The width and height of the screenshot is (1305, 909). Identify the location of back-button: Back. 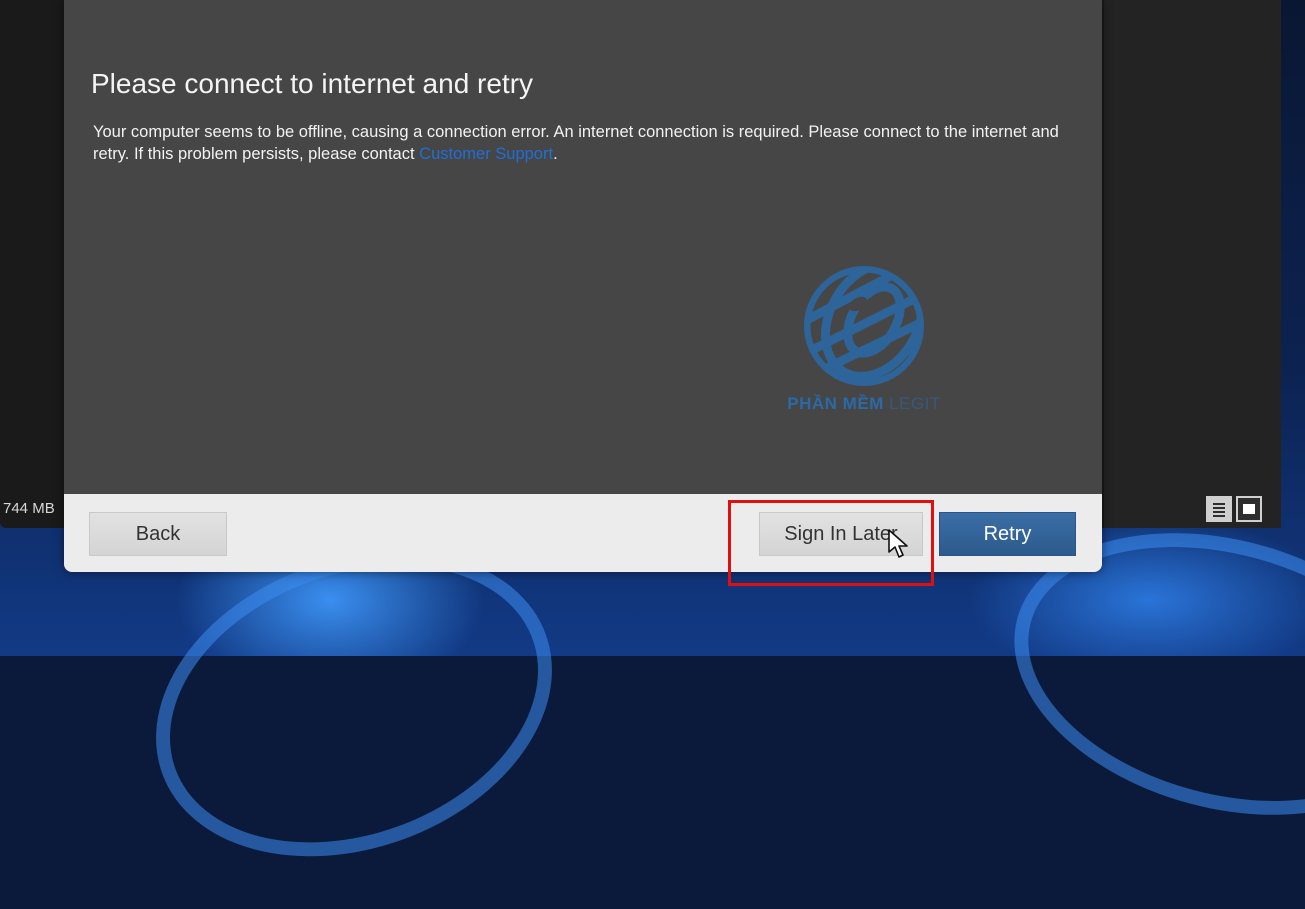
(158, 534).